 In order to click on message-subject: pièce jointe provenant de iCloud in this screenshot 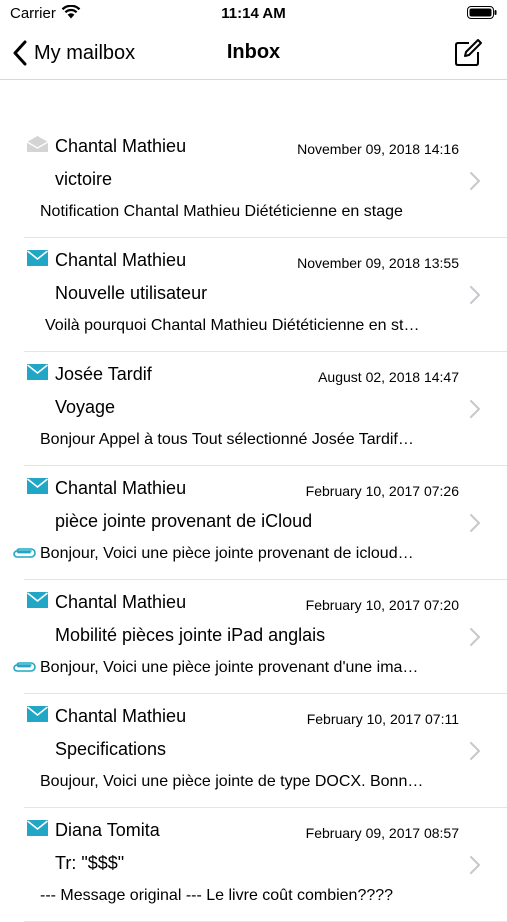, I will do `click(184, 521)`.